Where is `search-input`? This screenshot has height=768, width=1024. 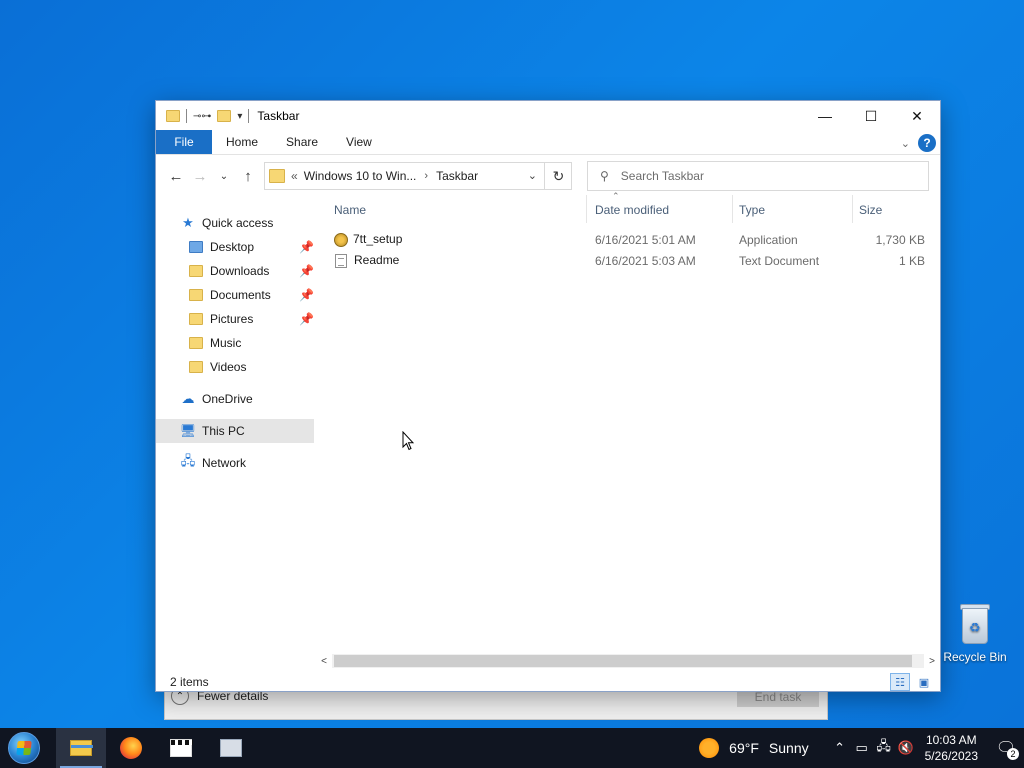 search-input is located at coordinates (760, 176).